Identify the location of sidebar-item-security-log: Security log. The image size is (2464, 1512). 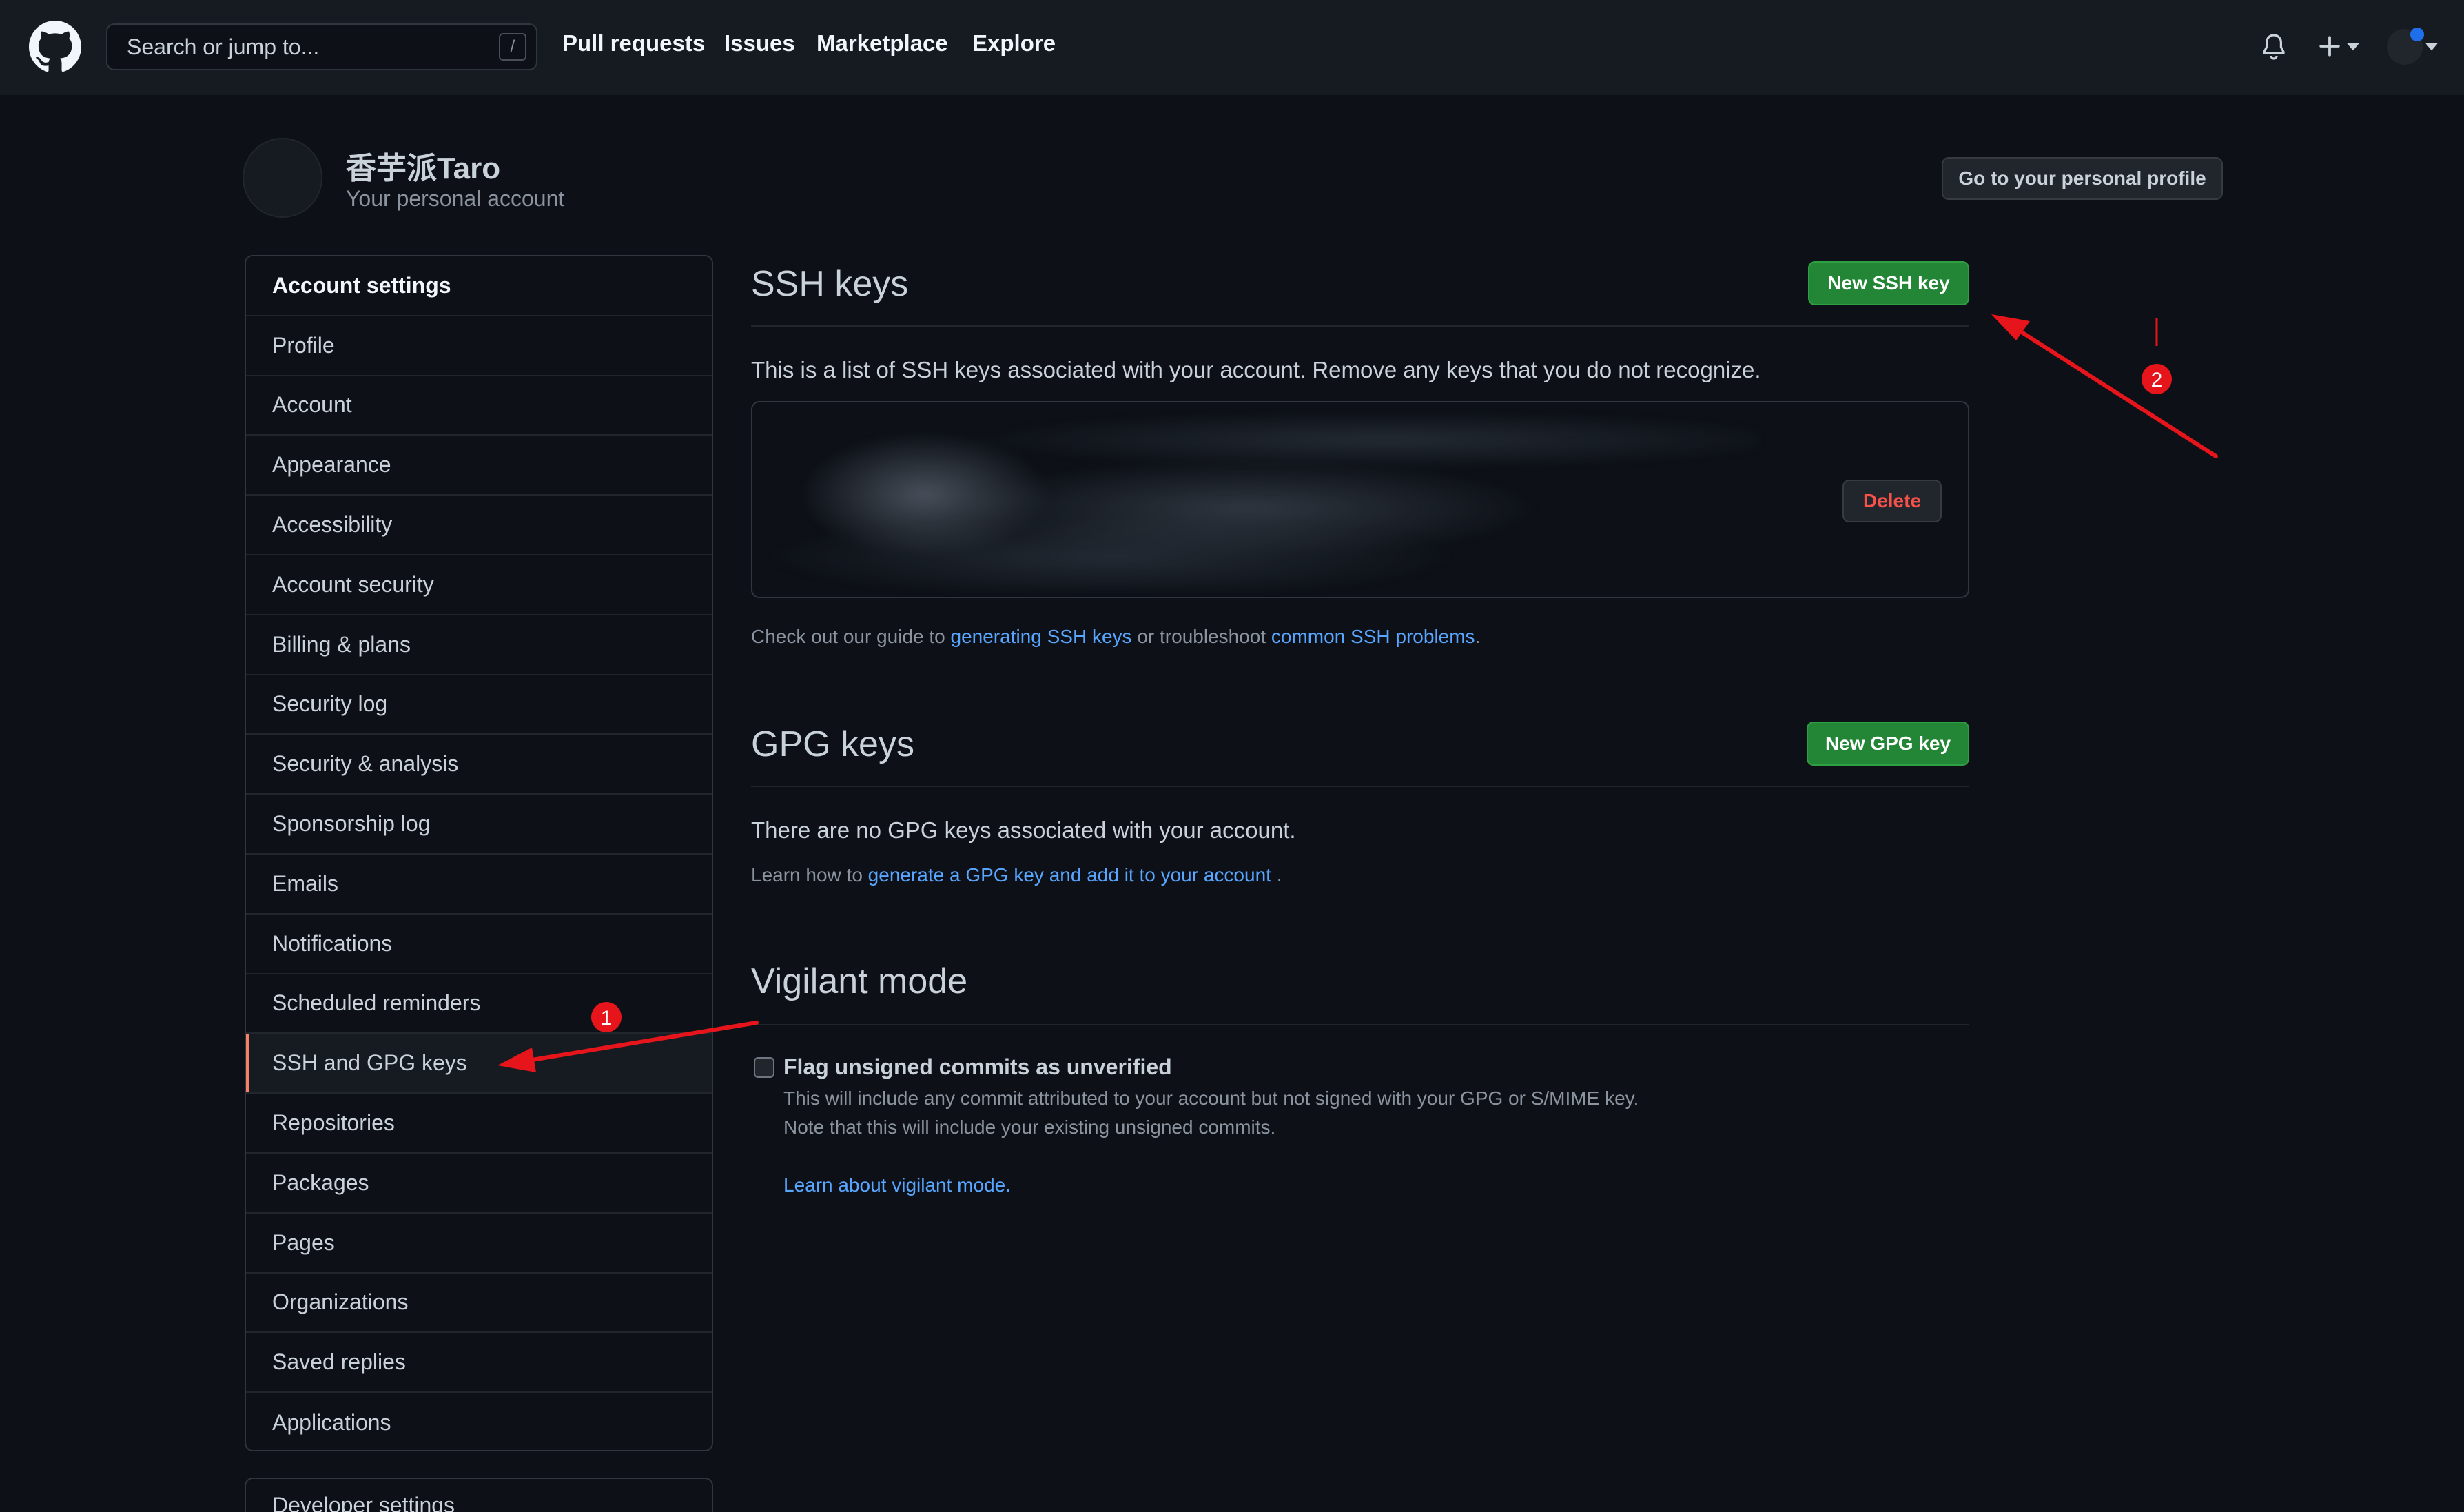
(479, 705).